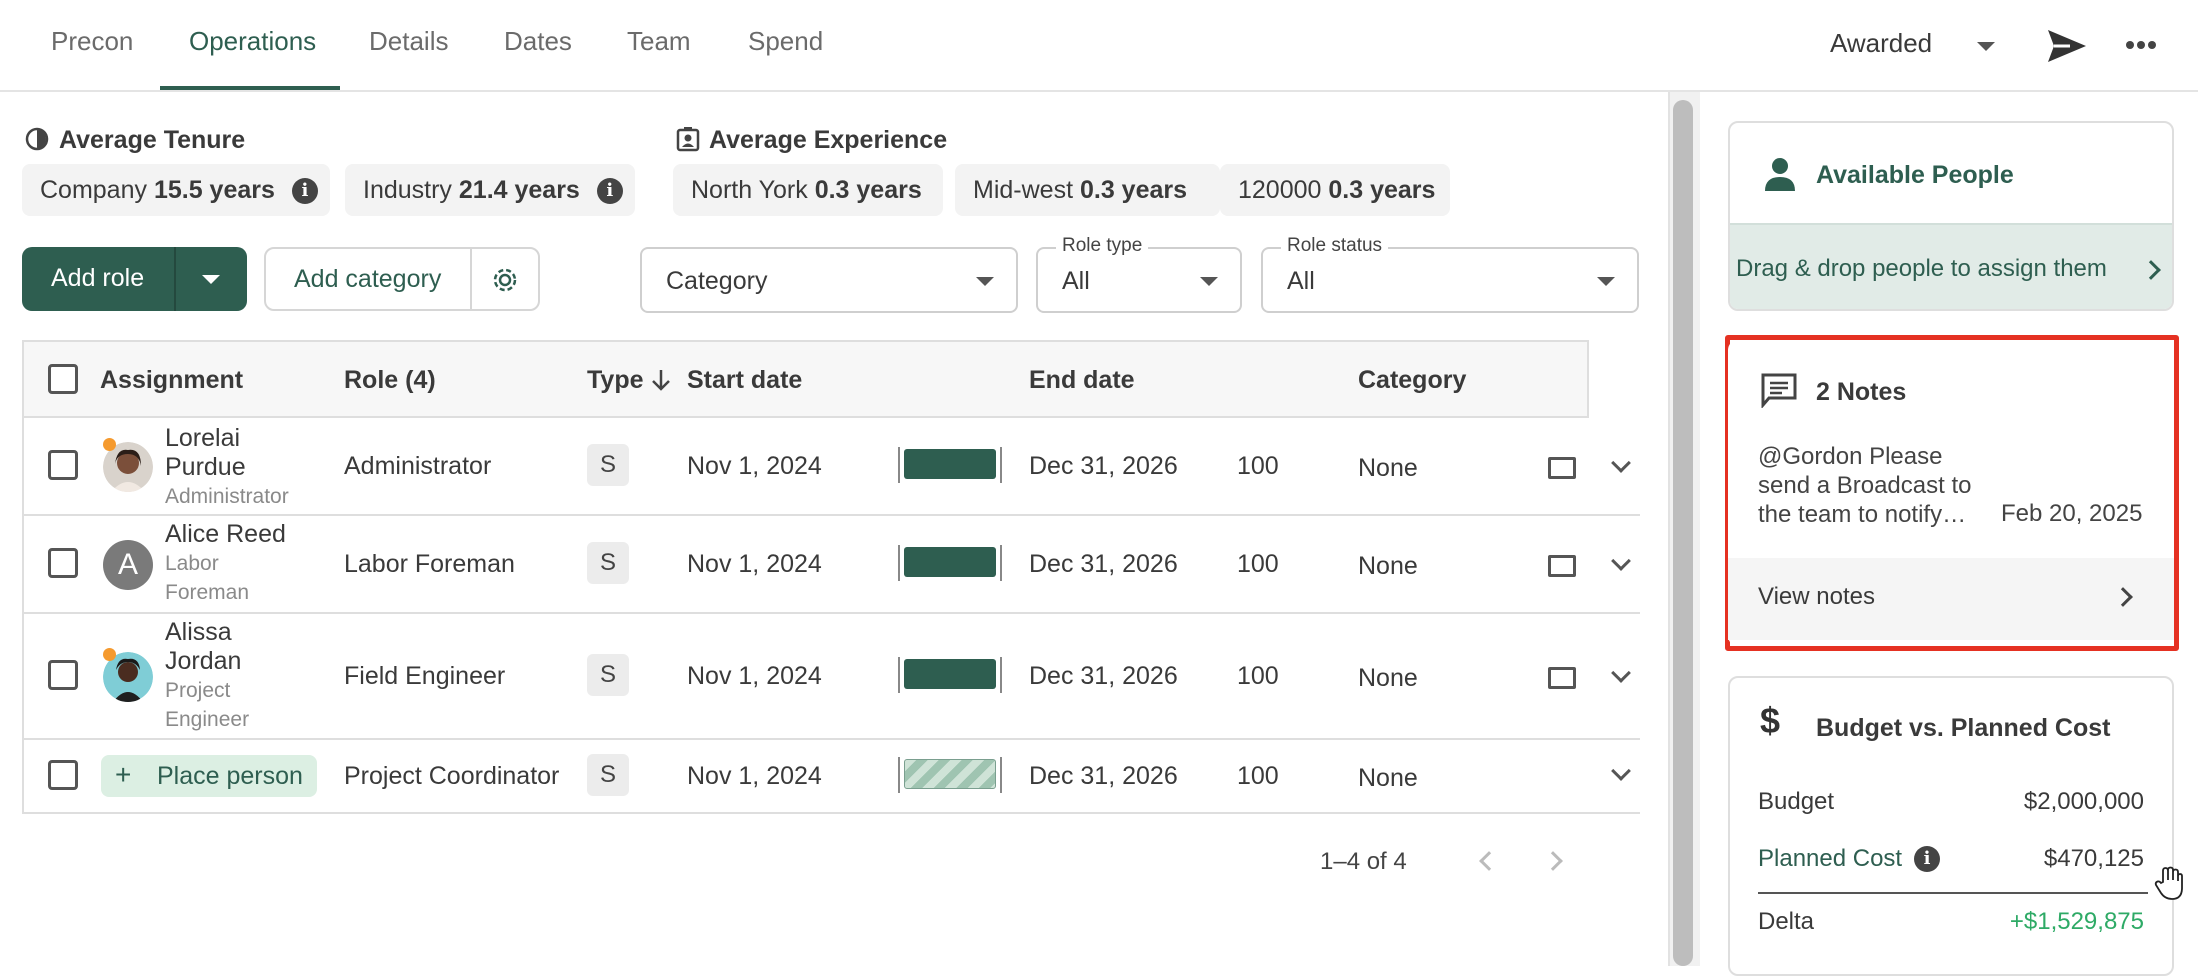 Image resolution: width=2198 pixels, height=976 pixels. What do you see at coordinates (207, 719) in the screenshot?
I see `assignee-title: Engineer` at bounding box center [207, 719].